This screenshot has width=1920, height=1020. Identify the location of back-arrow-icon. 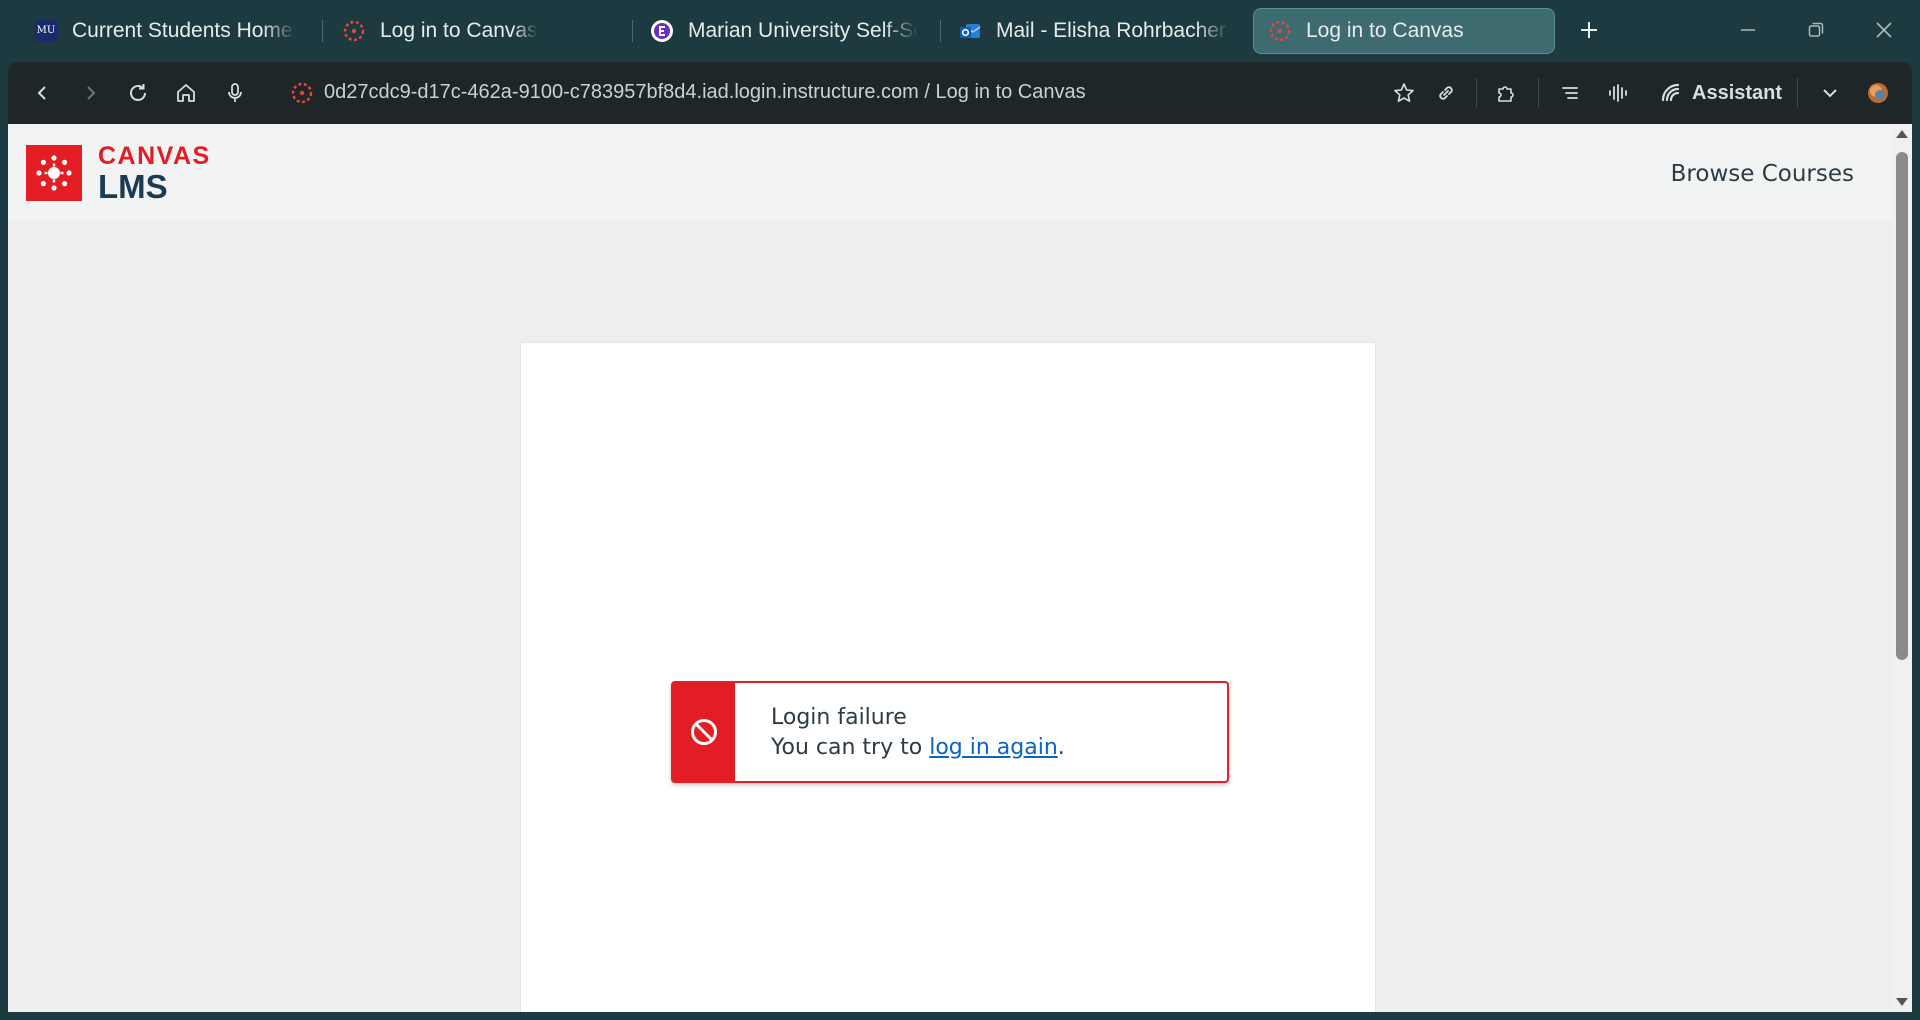
(41, 93).